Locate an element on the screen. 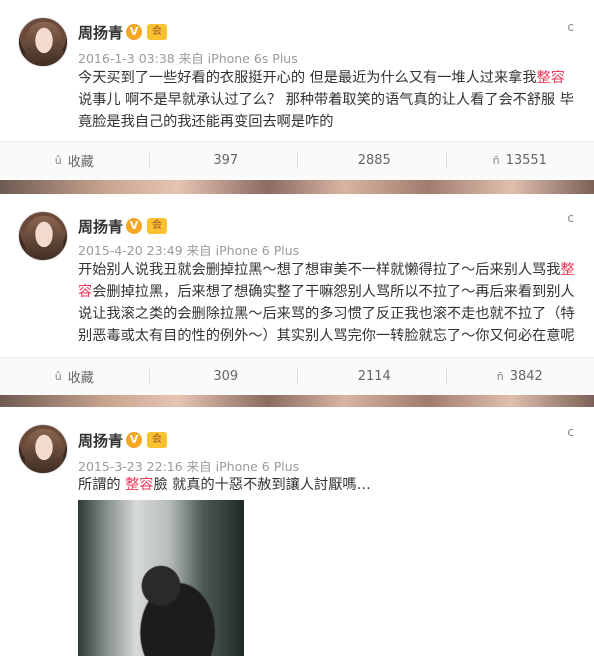 The width and height of the screenshot is (594, 656). like-count: 13551 is located at coordinates (526, 160).